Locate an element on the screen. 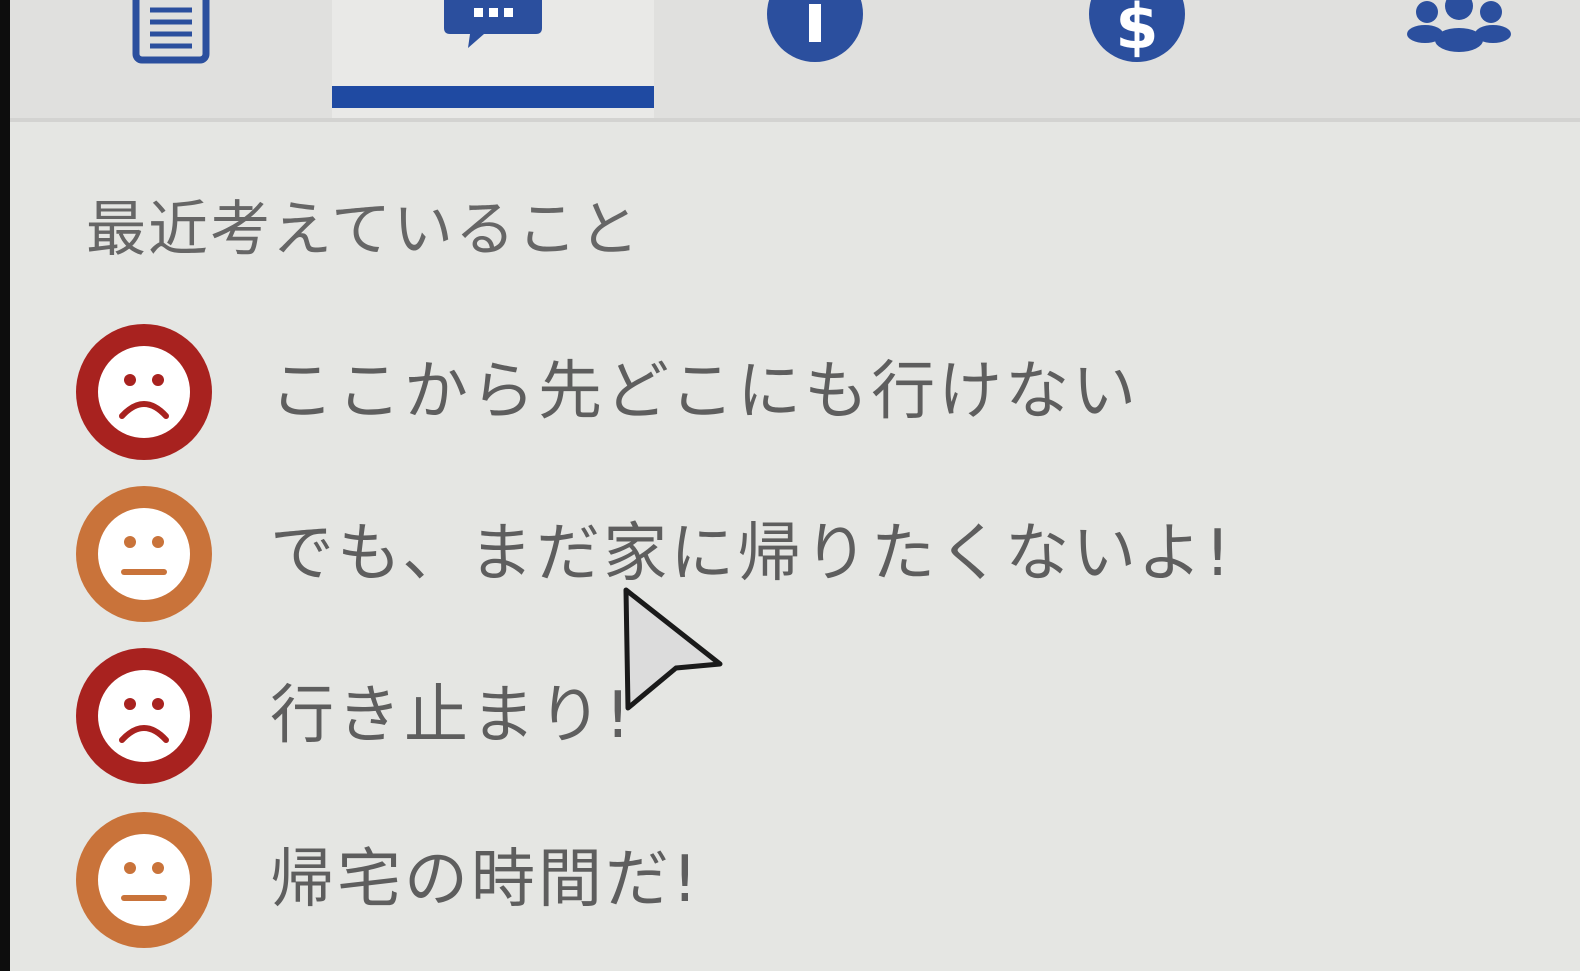 The image size is (1580, 971). tab-notes is located at coordinates (171, 59).